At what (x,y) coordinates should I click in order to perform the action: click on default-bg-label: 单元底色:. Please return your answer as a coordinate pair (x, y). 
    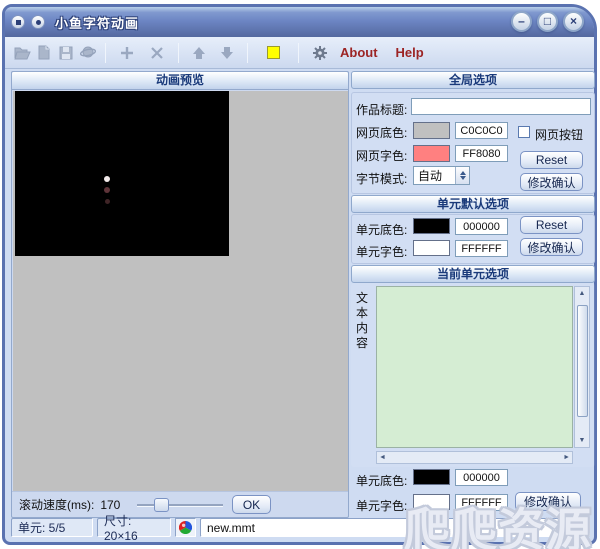
    Looking at the image, I should click on (382, 230).